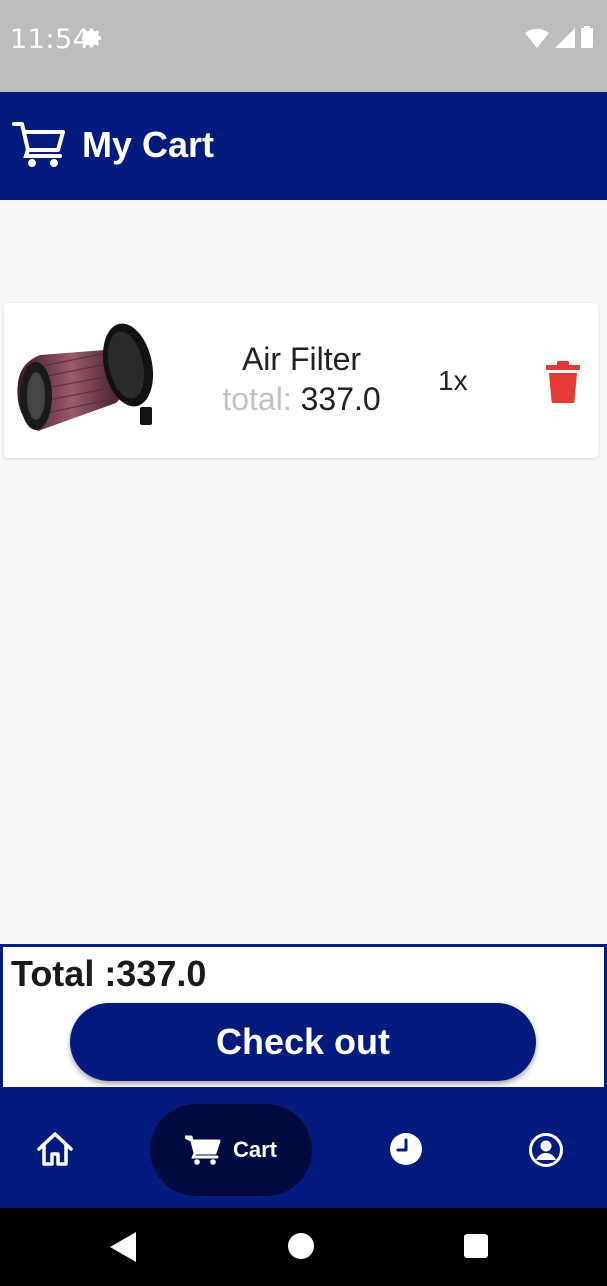 The image size is (607, 1286). I want to click on item-name: Air Filter, so click(301, 359).